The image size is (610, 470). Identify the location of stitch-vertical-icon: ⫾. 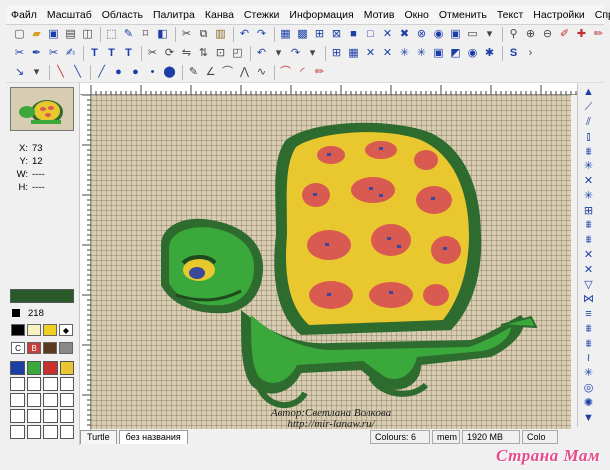
(589, 137).